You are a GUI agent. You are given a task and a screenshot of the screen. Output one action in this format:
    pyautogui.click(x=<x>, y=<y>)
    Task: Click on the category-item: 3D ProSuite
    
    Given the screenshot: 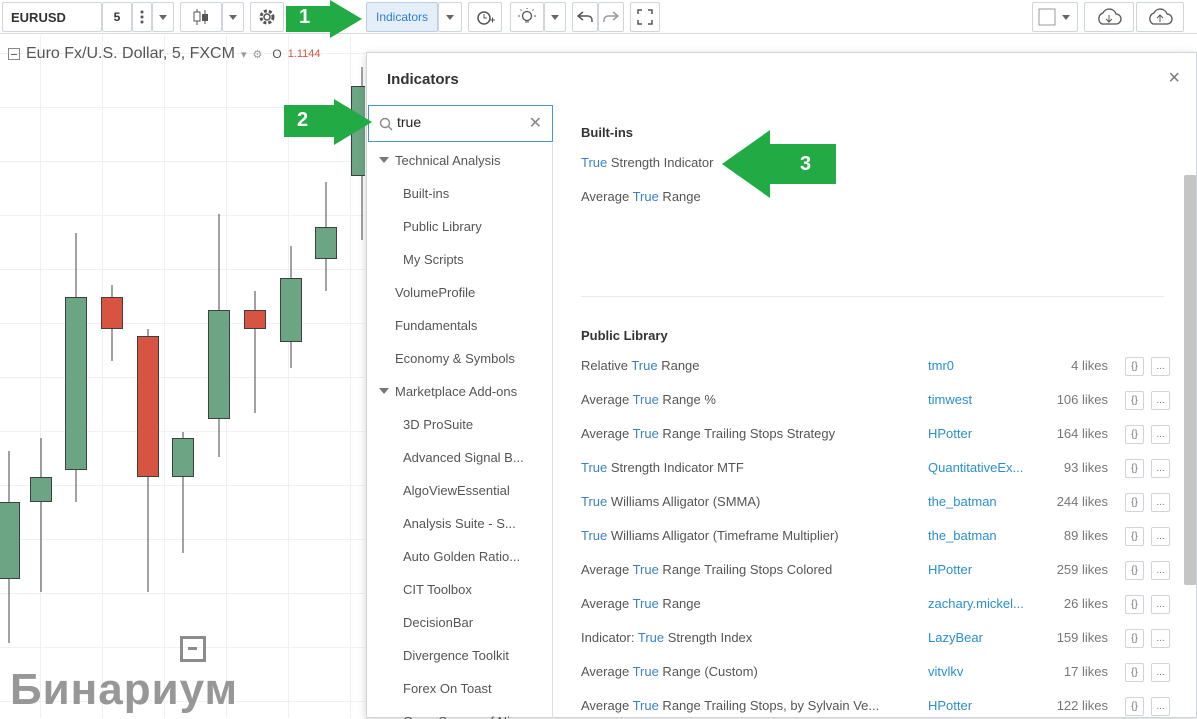 What is the action you would take?
    pyautogui.click(x=438, y=424)
    